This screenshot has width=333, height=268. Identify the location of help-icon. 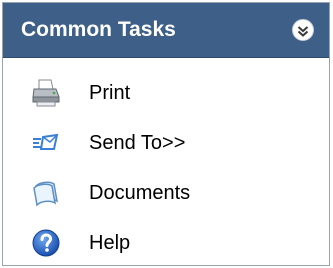
(46, 243).